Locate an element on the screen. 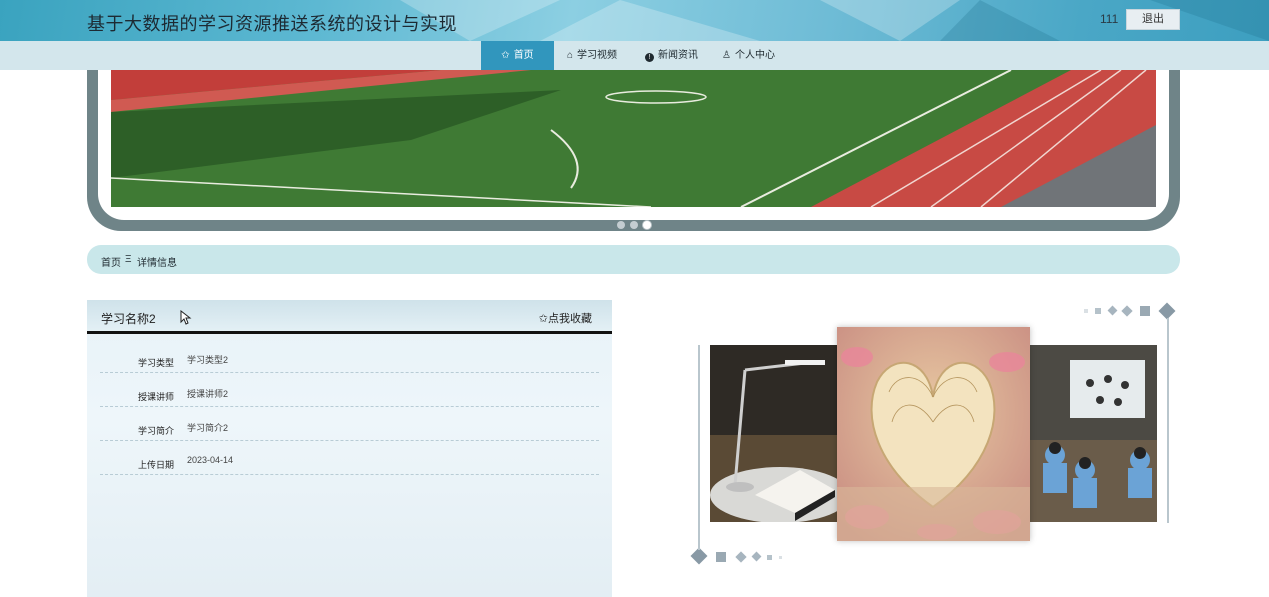 The image size is (1269, 597). logout-button: 退出 is located at coordinates (1153, 19).